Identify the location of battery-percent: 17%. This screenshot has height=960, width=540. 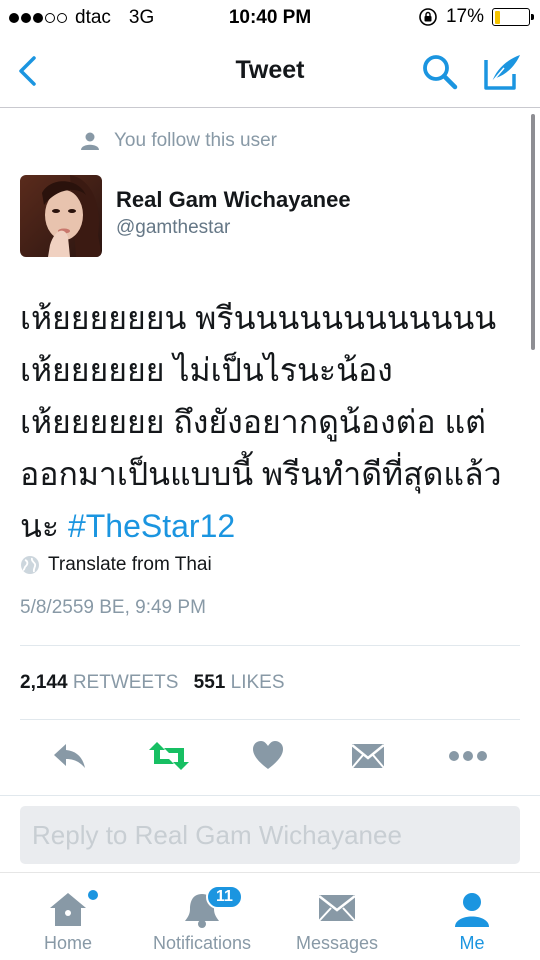
(464, 16).